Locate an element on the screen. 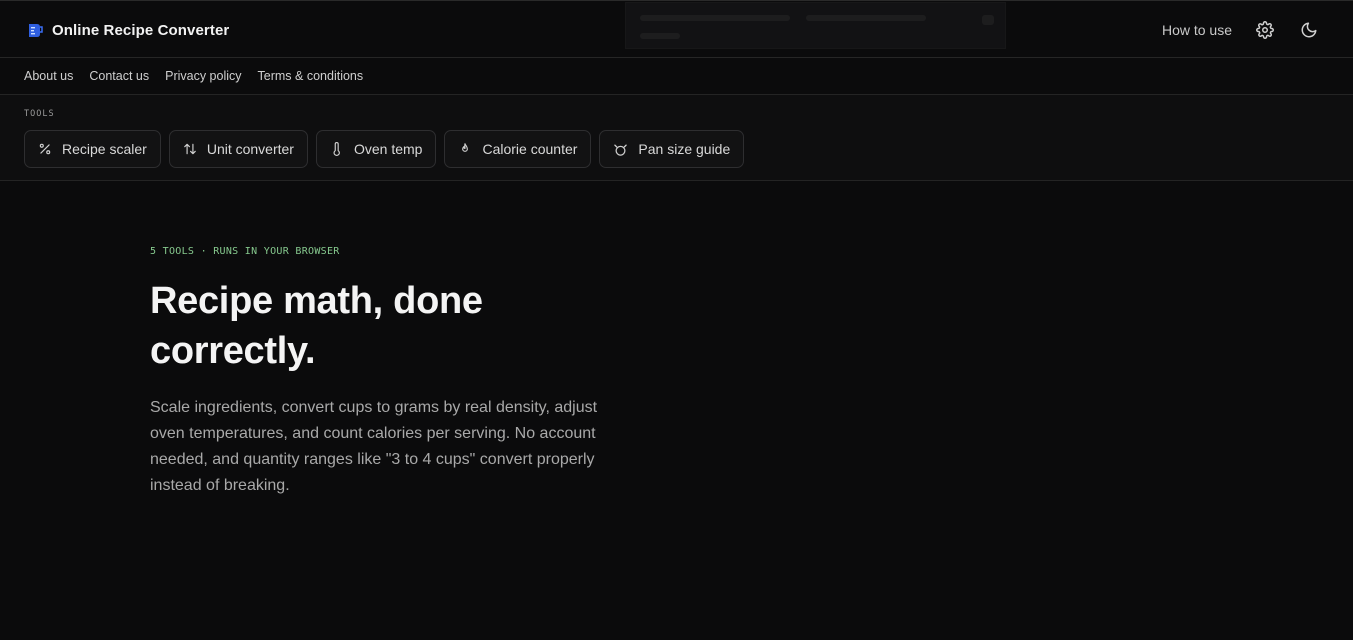 This screenshot has width=1353, height=640. tool-label: Recipe scaler is located at coordinates (104, 149).